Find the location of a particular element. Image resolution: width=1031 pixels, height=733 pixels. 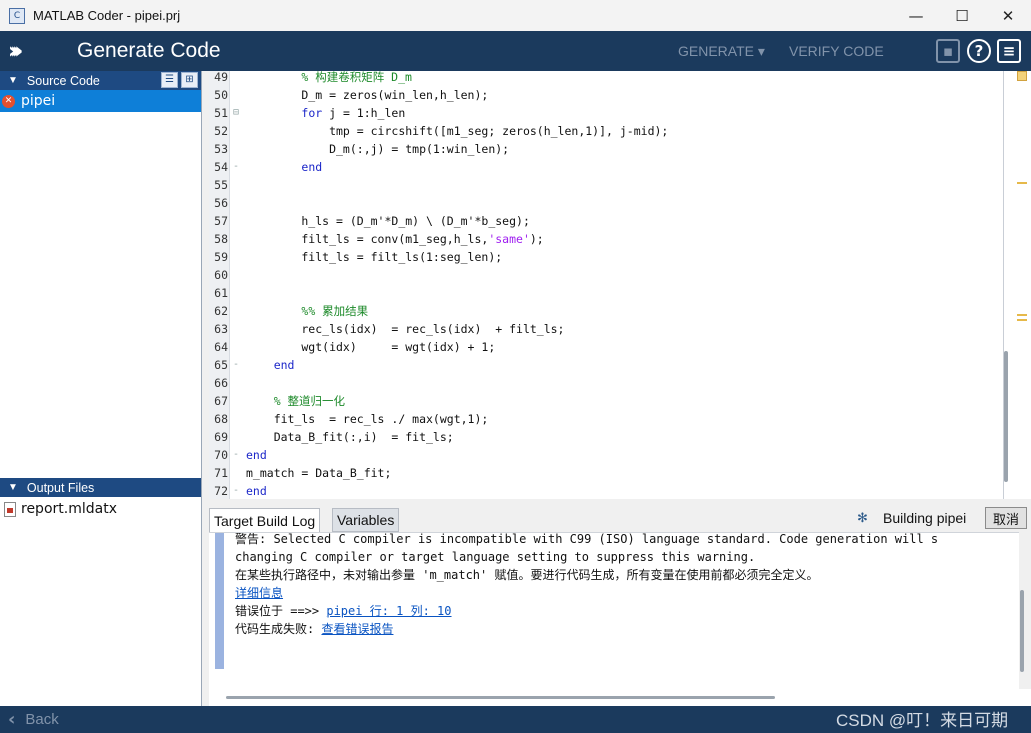

code-line: 61 is located at coordinates (609, 293).